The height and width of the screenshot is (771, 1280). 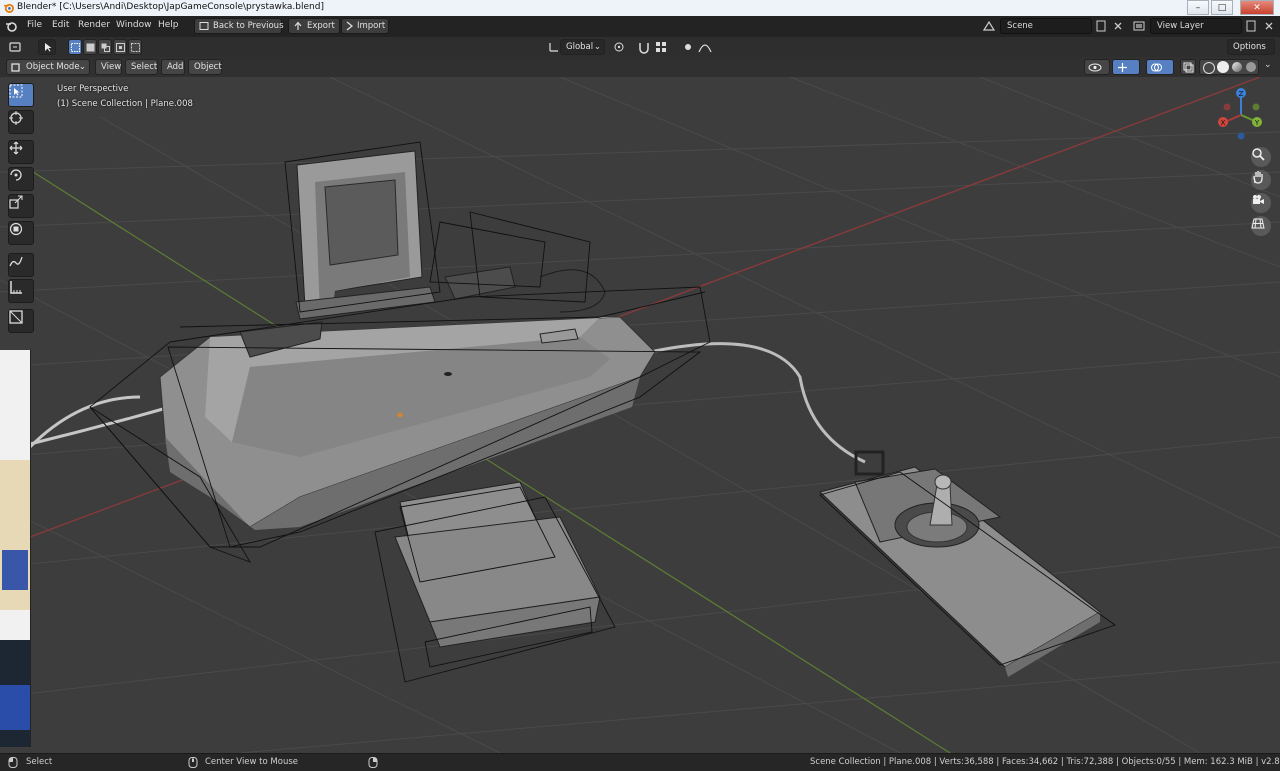 I want to click on status-left-action: Select, so click(x=39, y=762).